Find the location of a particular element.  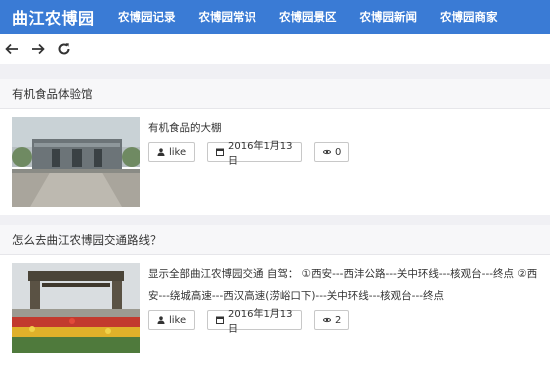

article-title: 有机食品体验馆 is located at coordinates (275, 94).